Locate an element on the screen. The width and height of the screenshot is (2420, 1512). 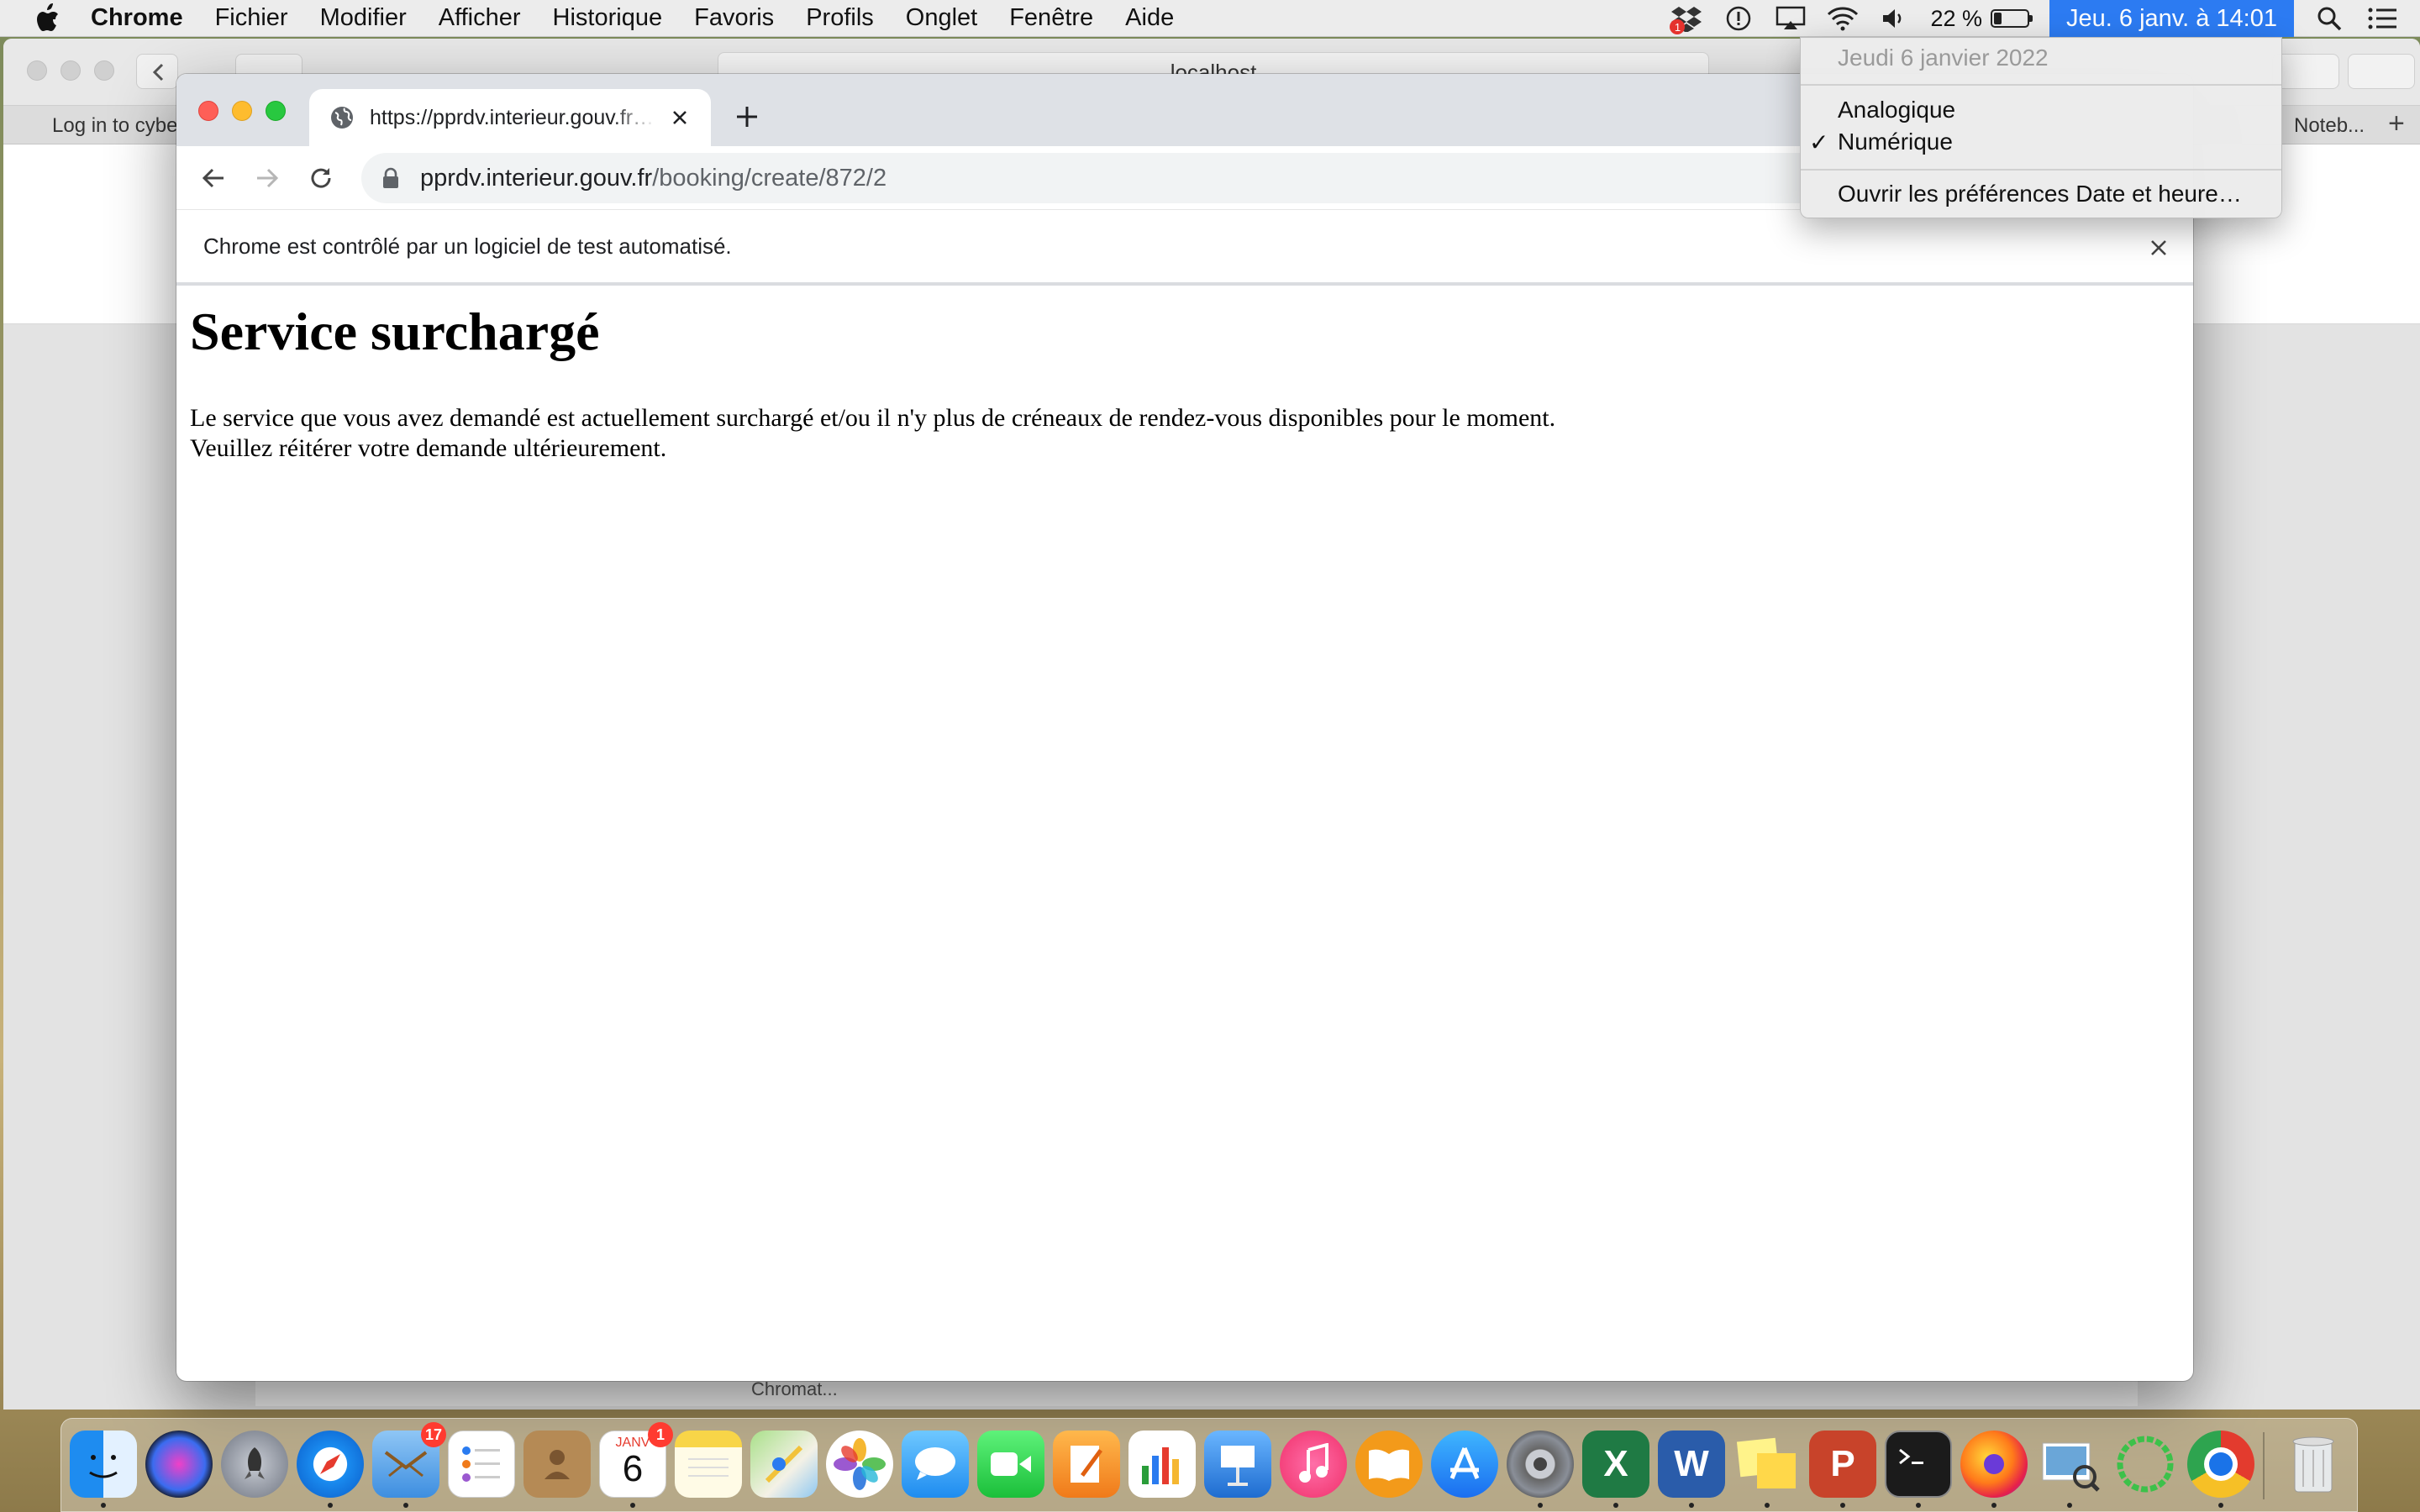
reload-icon is located at coordinates (321, 178).